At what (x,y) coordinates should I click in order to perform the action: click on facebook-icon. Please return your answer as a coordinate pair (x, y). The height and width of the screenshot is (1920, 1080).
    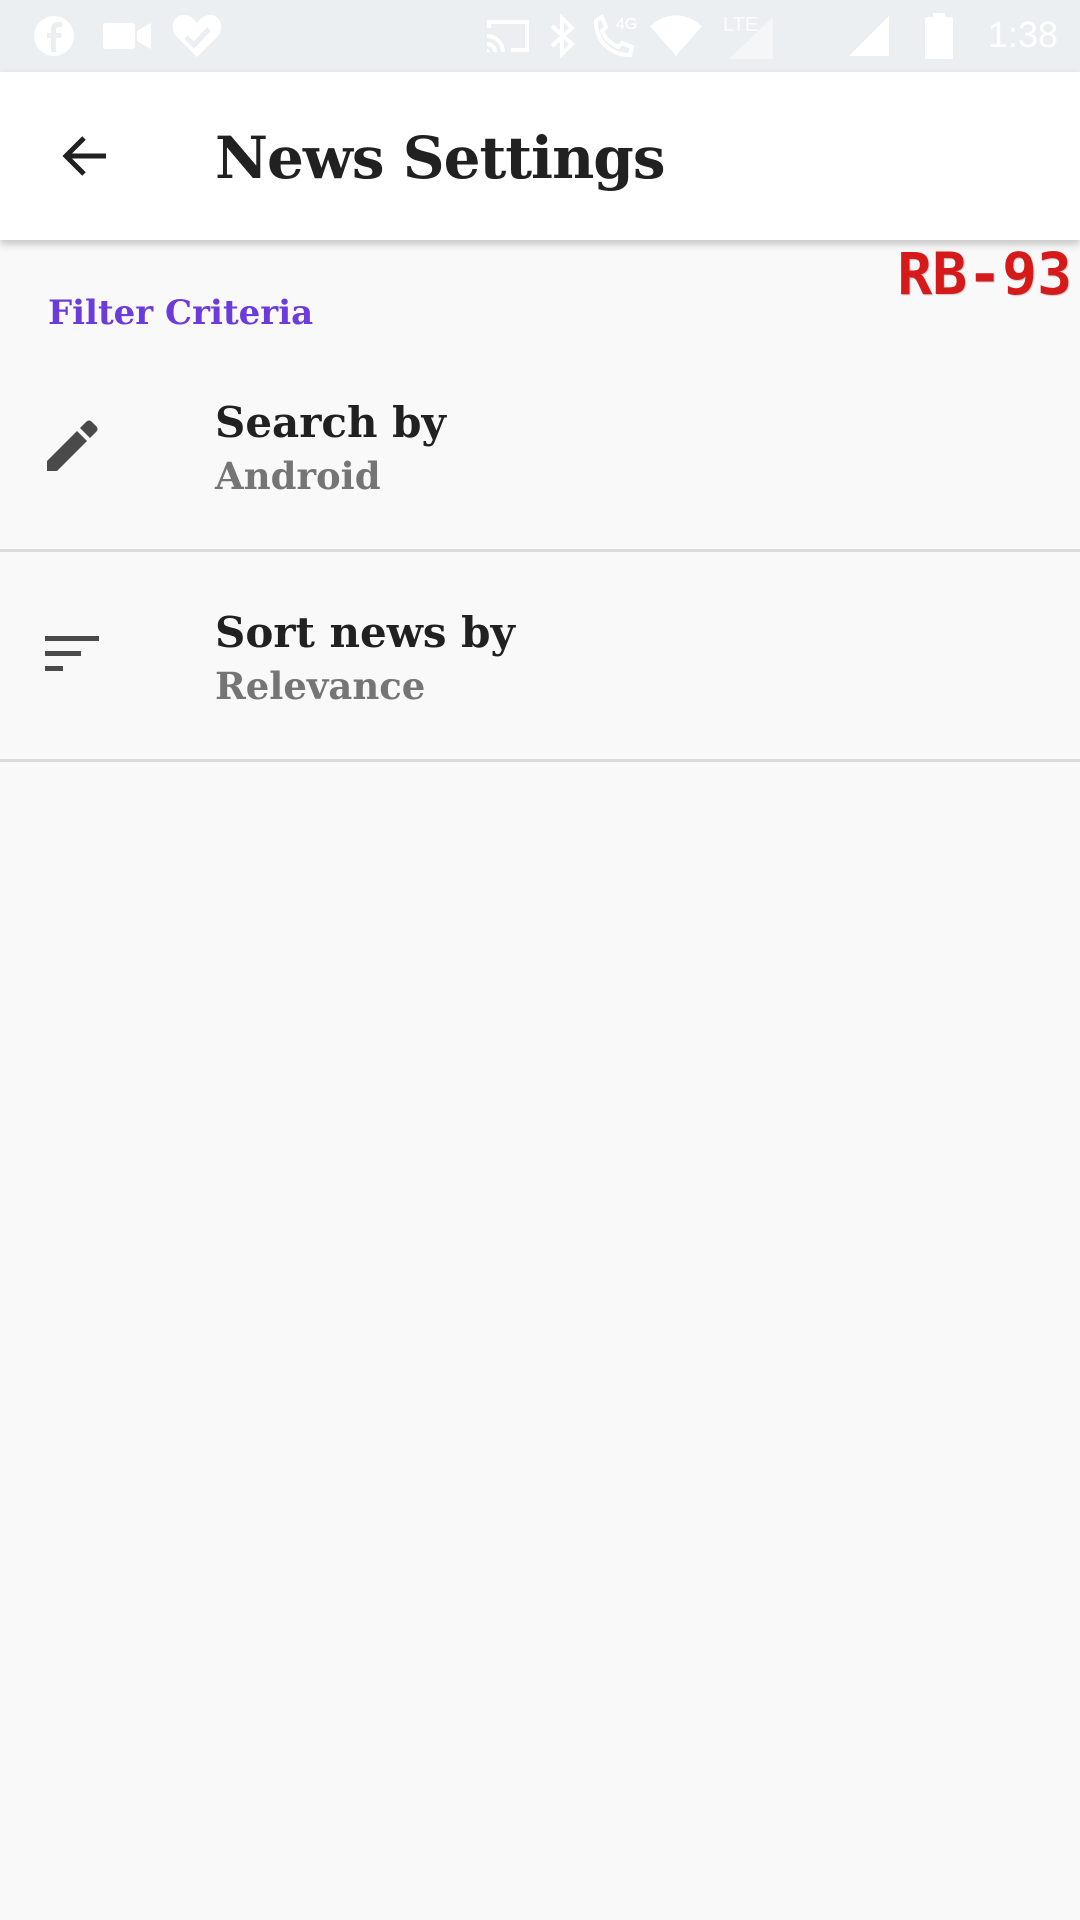
    Looking at the image, I should click on (54, 36).